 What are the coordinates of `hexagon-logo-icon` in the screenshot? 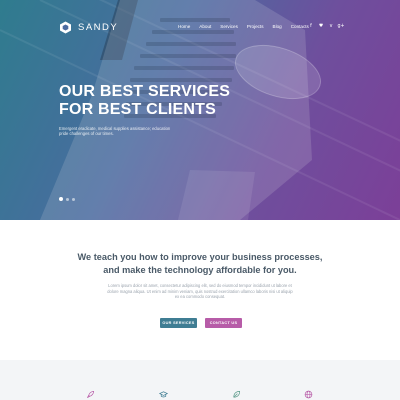 It's located at (65, 27).